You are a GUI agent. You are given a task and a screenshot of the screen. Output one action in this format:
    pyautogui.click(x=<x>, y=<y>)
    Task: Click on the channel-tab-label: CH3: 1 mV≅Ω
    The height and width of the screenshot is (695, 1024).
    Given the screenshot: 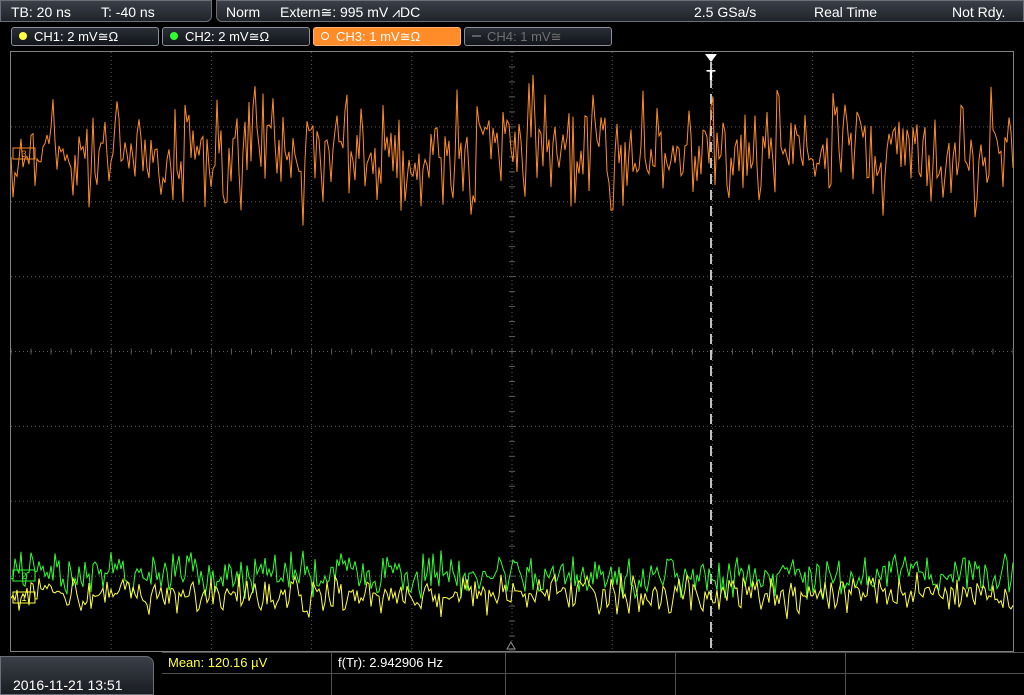 What is the action you would take?
    pyautogui.click(x=378, y=36)
    